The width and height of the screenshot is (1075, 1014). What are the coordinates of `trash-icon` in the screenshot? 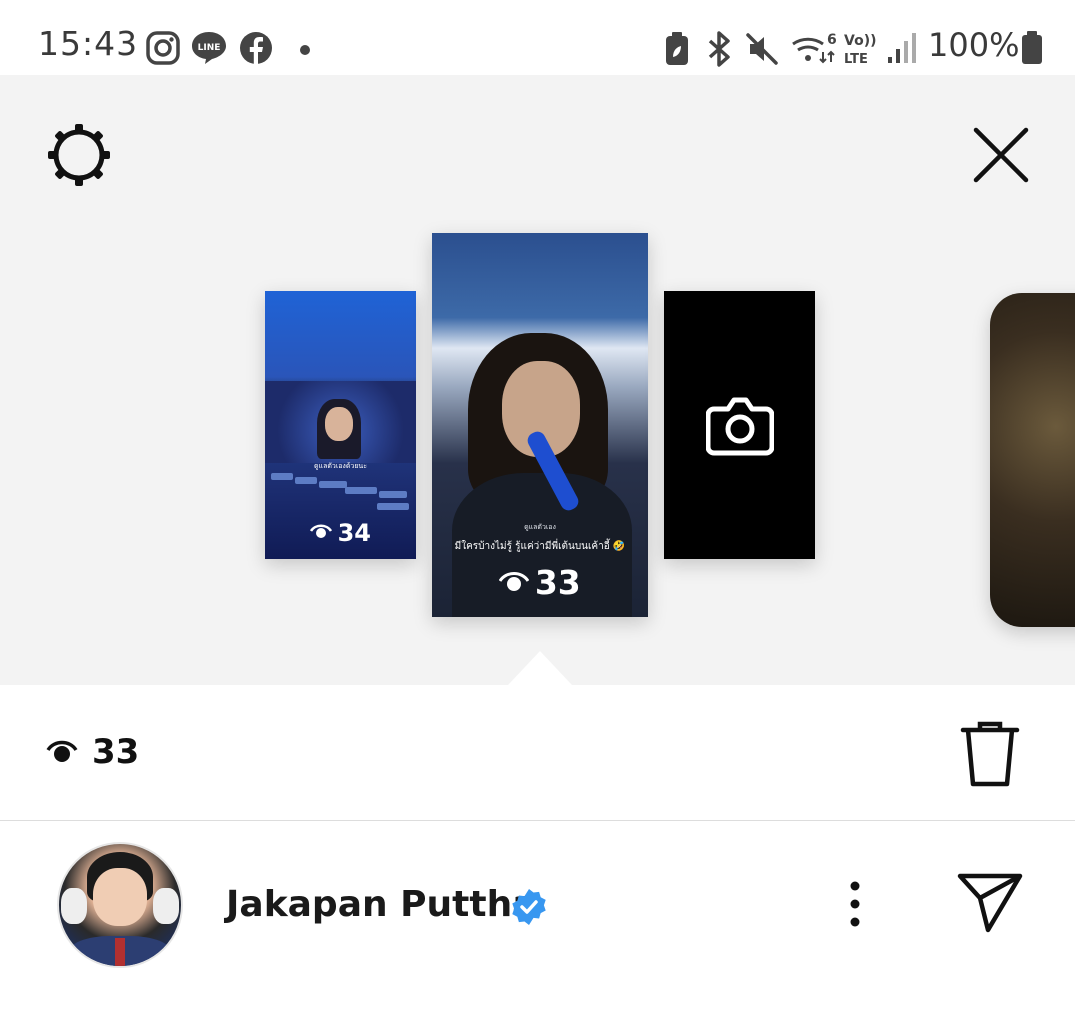 It's located at (990, 754).